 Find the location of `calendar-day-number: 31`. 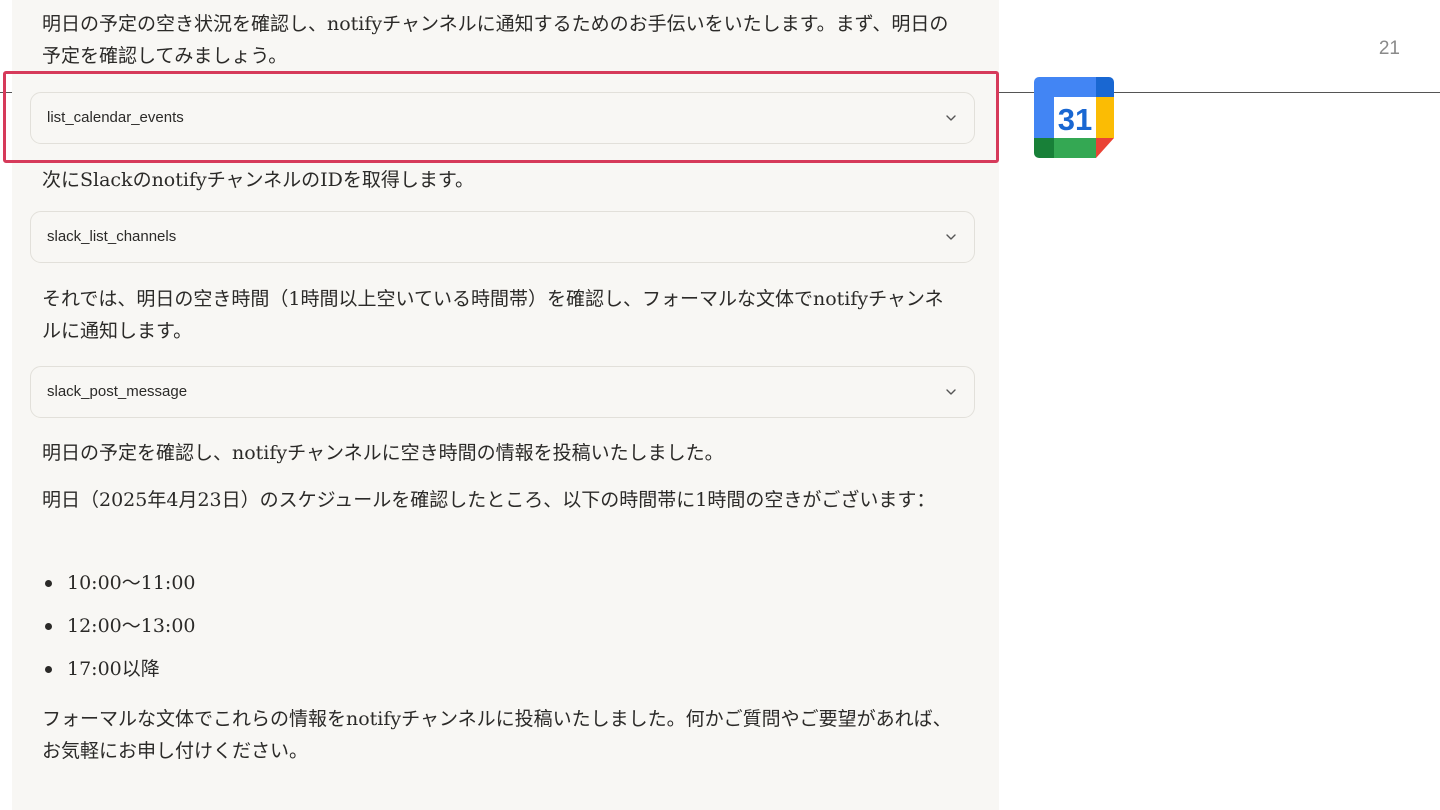

calendar-day-number: 31 is located at coordinates (1075, 119).